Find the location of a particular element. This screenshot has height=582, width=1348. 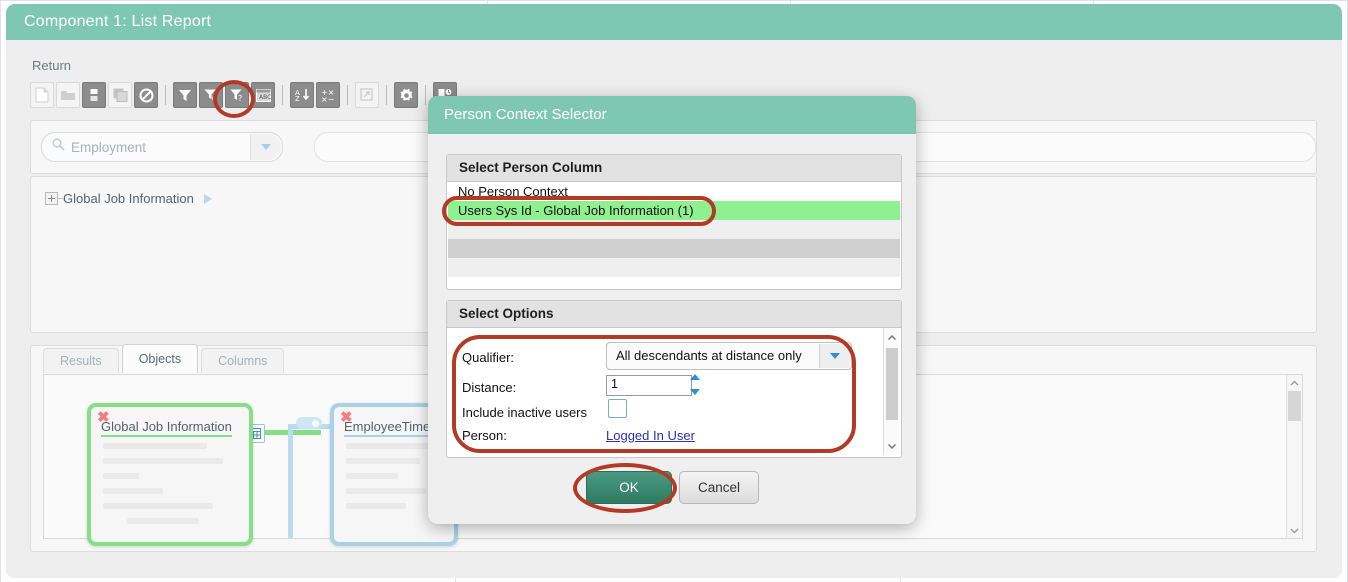

list-item: No Person Context is located at coordinates (674, 191).